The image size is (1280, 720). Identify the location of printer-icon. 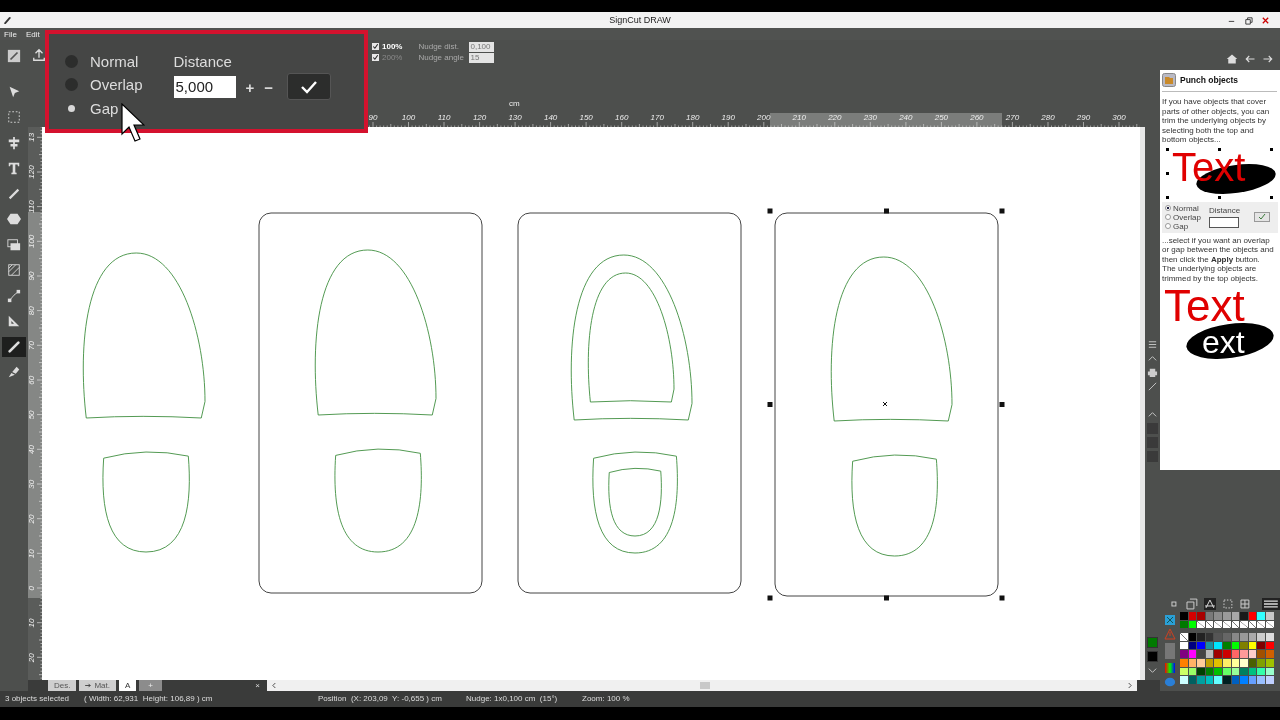
(1152, 372).